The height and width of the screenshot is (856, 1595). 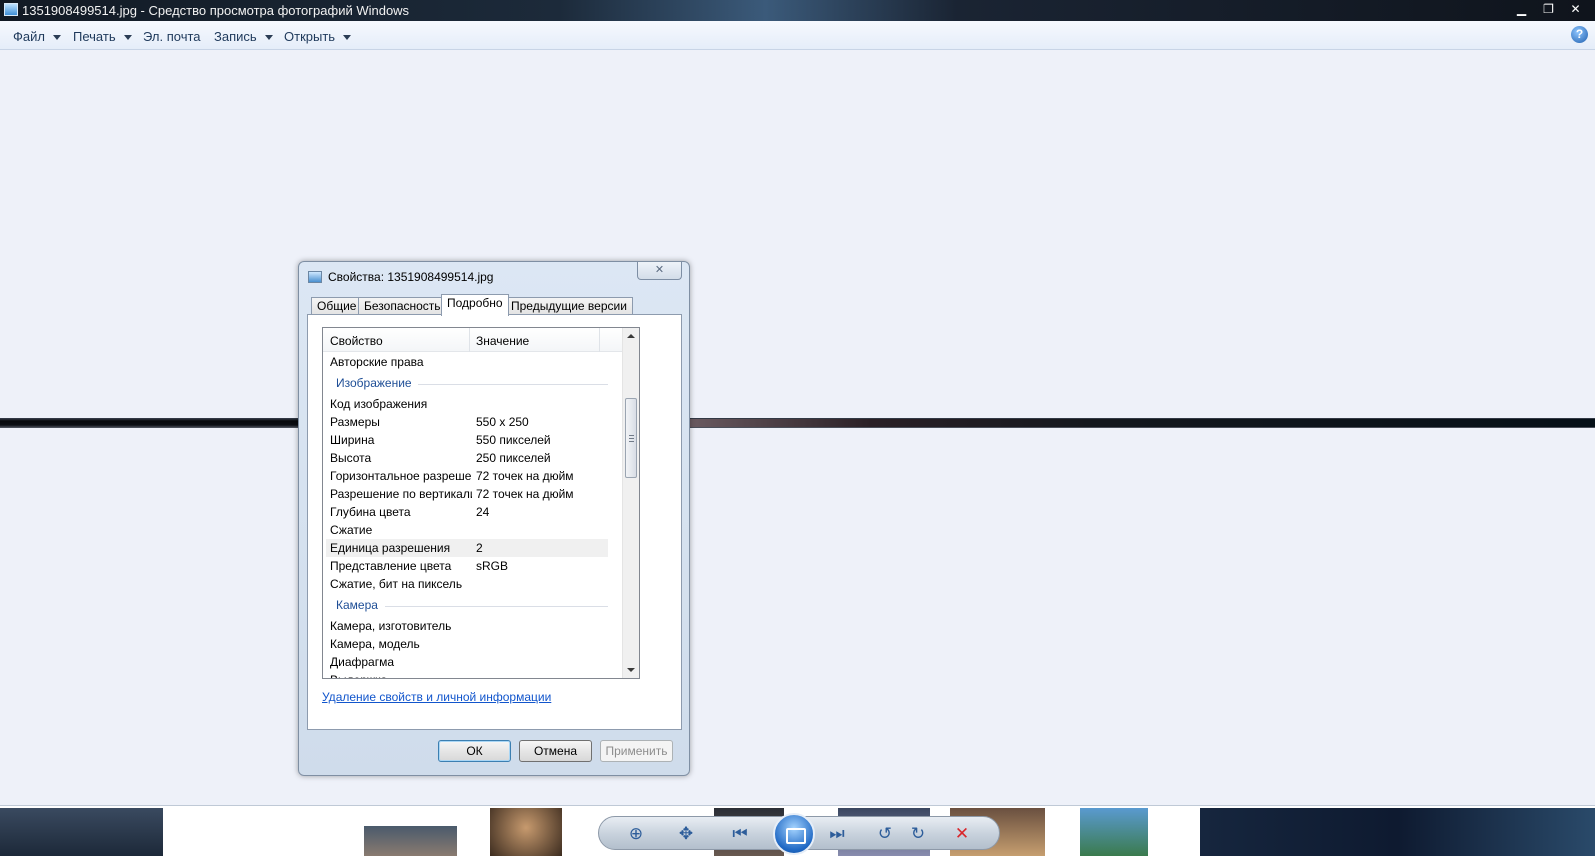 What do you see at coordinates (391, 566) in the screenshot?
I see `property-name: Представление цвета` at bounding box center [391, 566].